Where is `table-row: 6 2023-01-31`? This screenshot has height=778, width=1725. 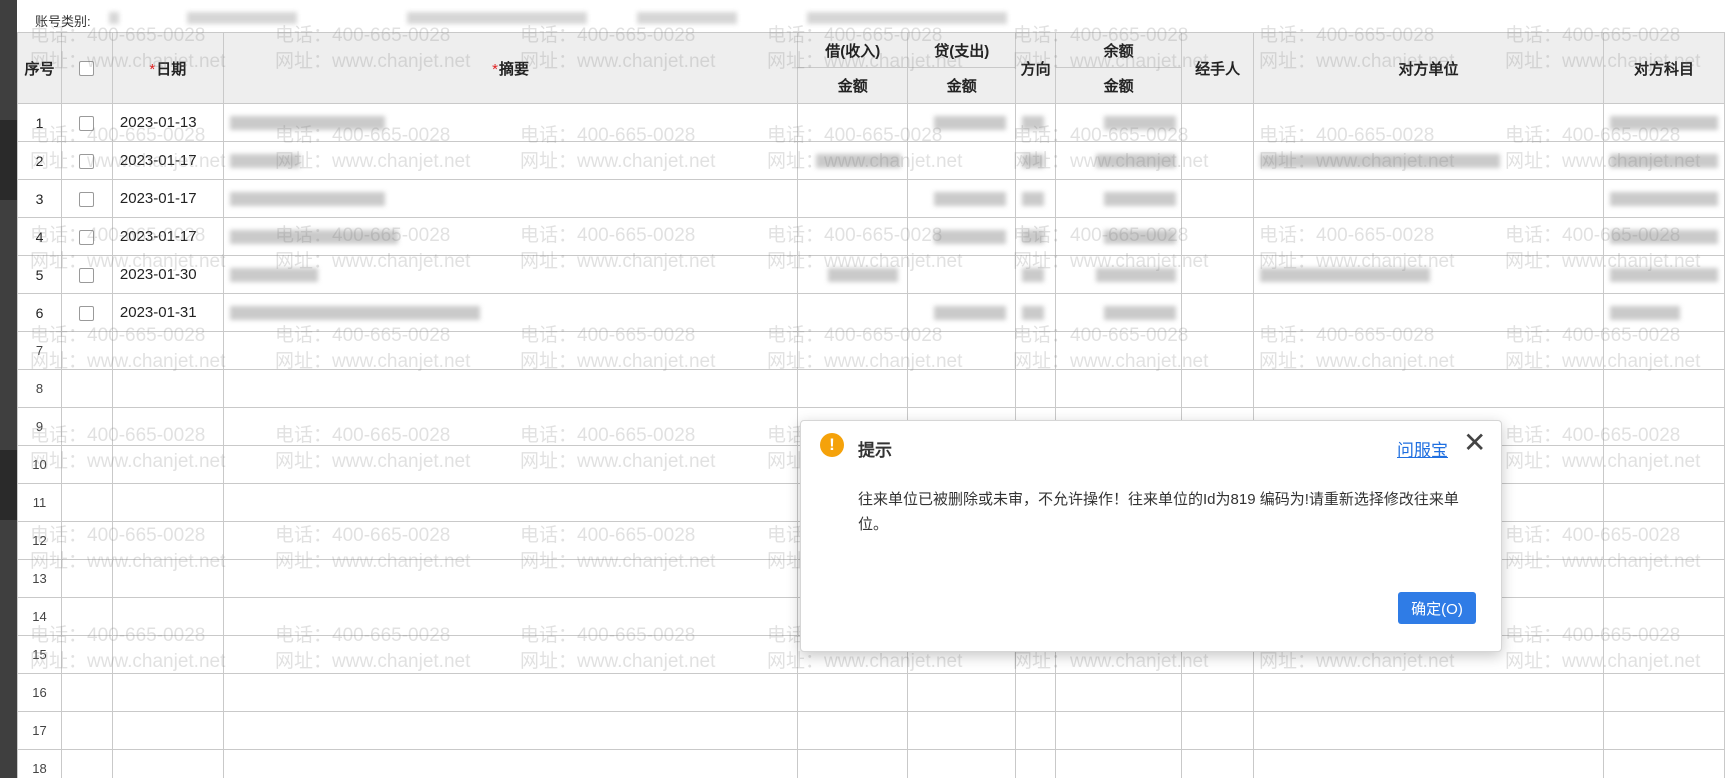
table-row: 6 2023-01-31 is located at coordinates (871, 312).